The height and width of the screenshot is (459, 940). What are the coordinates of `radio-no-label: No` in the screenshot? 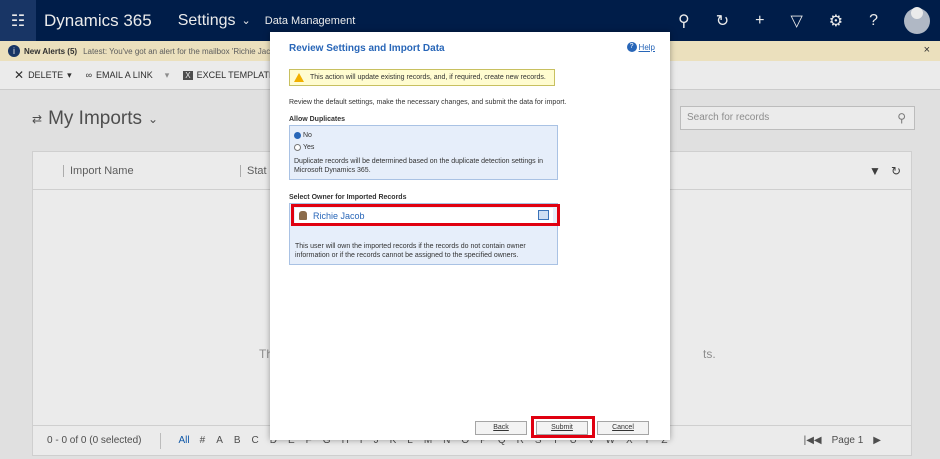 It's located at (307, 135).